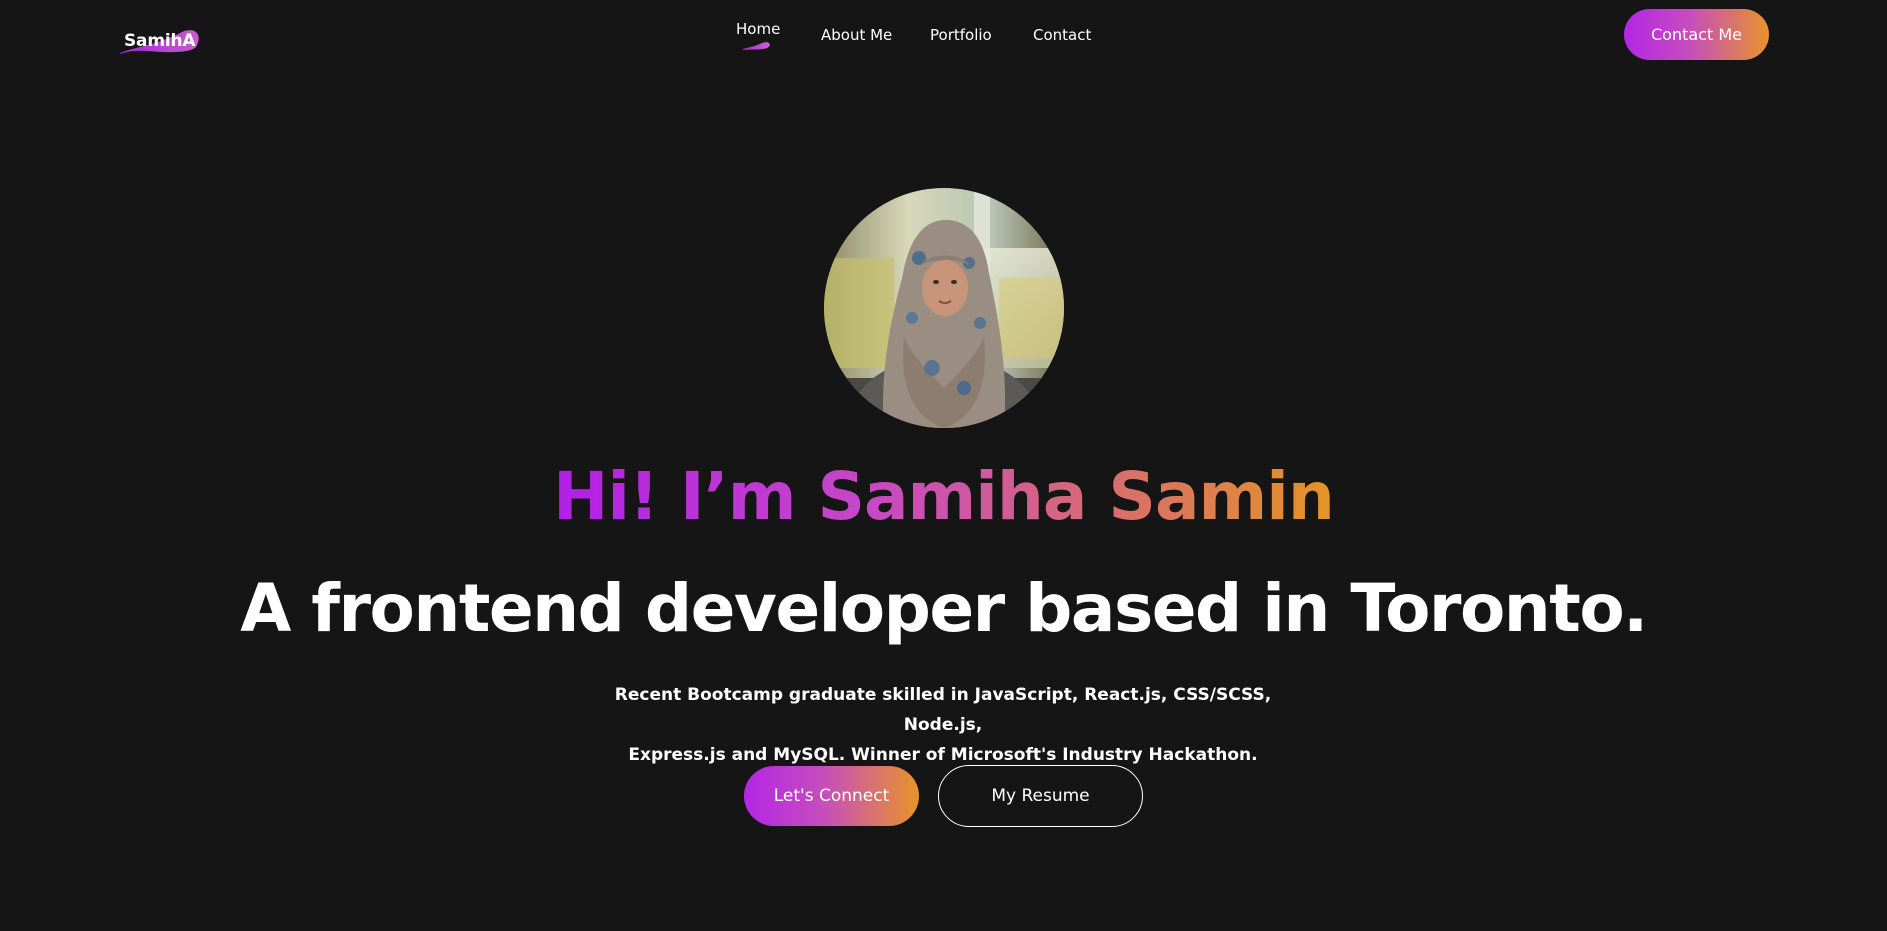 The width and height of the screenshot is (1887, 931). What do you see at coordinates (831, 796) in the screenshot?
I see `lets-connect-button: Let's Connect` at bounding box center [831, 796].